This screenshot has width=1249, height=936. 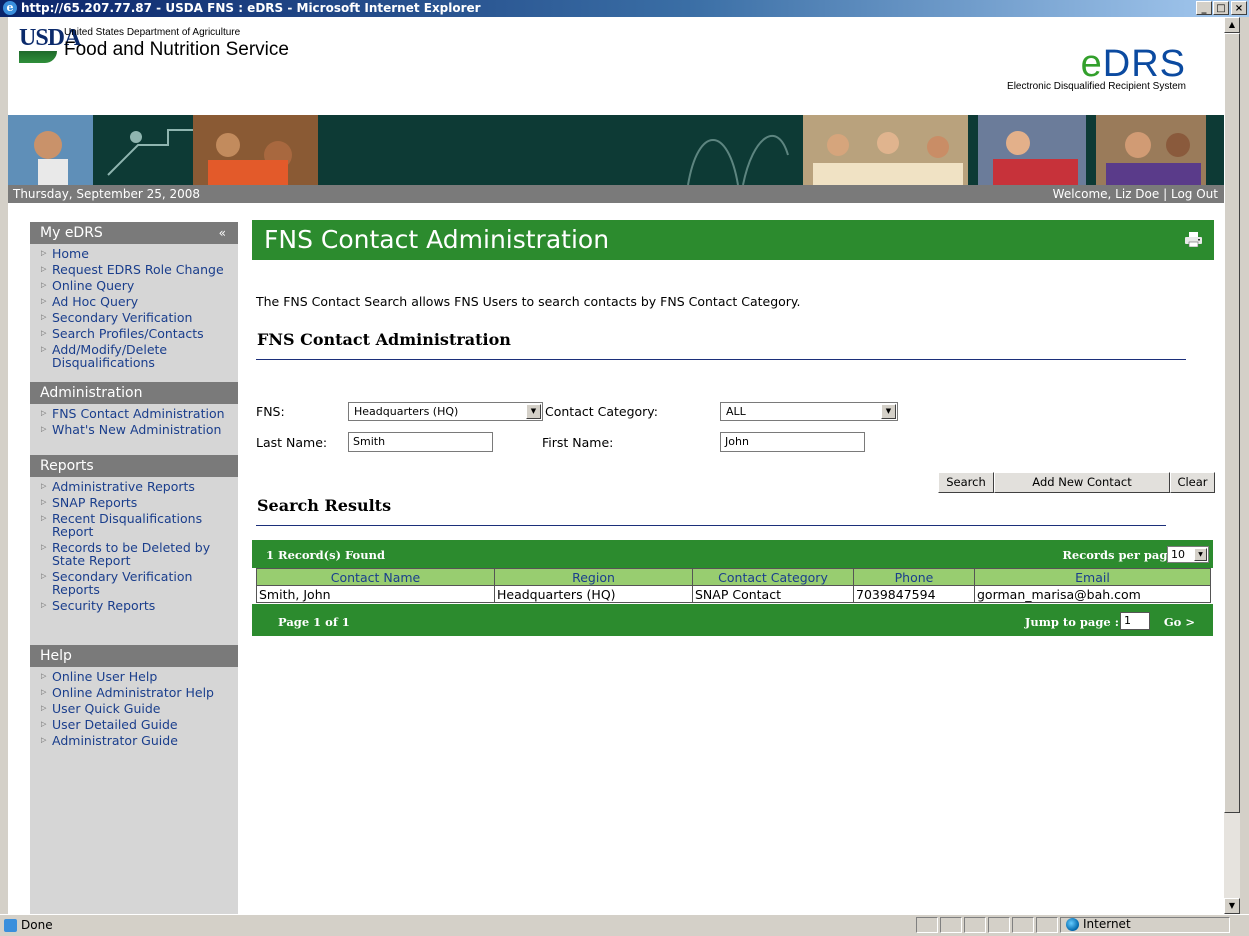 I want to click on page-icon, so click(x=10, y=925).